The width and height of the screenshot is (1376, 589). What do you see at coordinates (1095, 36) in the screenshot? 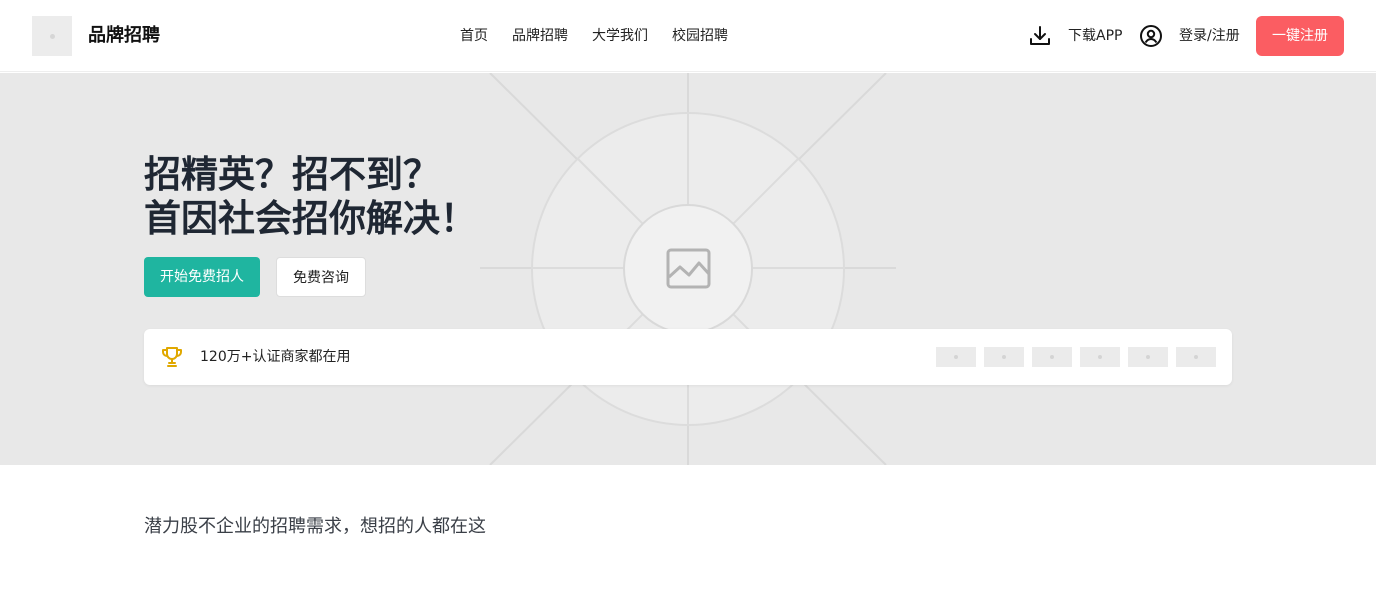
I see `download-app-link: 下载APP` at bounding box center [1095, 36].